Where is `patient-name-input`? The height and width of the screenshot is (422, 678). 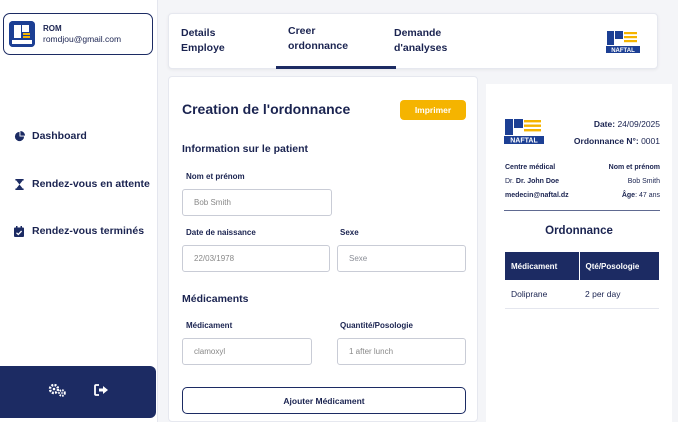
patient-name-input is located at coordinates (257, 202).